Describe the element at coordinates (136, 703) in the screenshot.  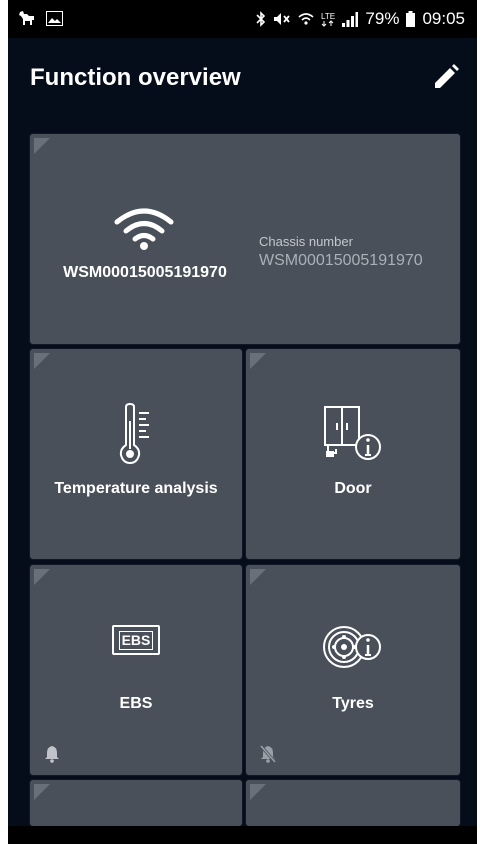
I see `ebs-label: EBS` at that location.